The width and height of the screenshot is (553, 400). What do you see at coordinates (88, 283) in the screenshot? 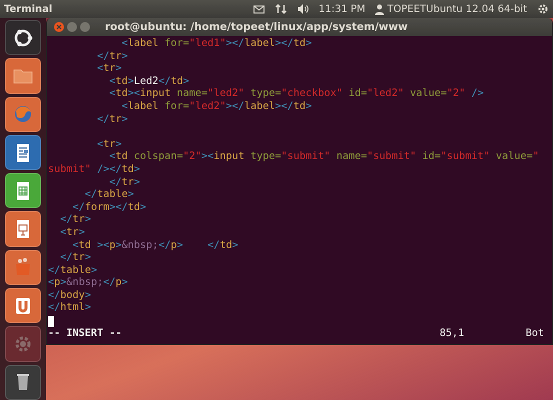
I see `code-line: <p>&nbsp;</p>` at bounding box center [88, 283].